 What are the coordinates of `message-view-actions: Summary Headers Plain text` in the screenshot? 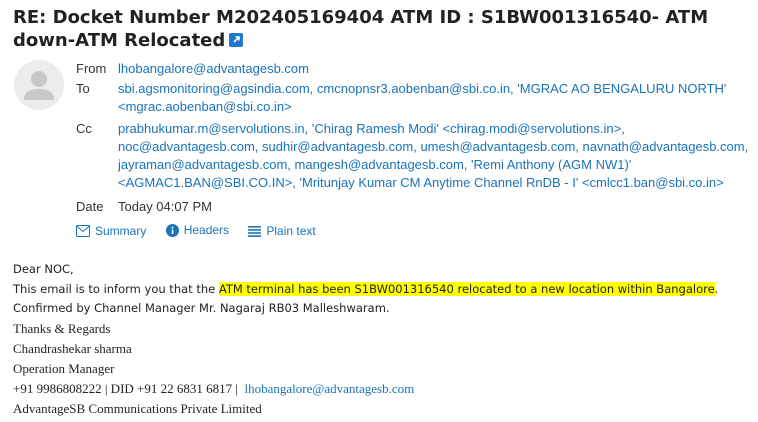 It's located at (204, 231).